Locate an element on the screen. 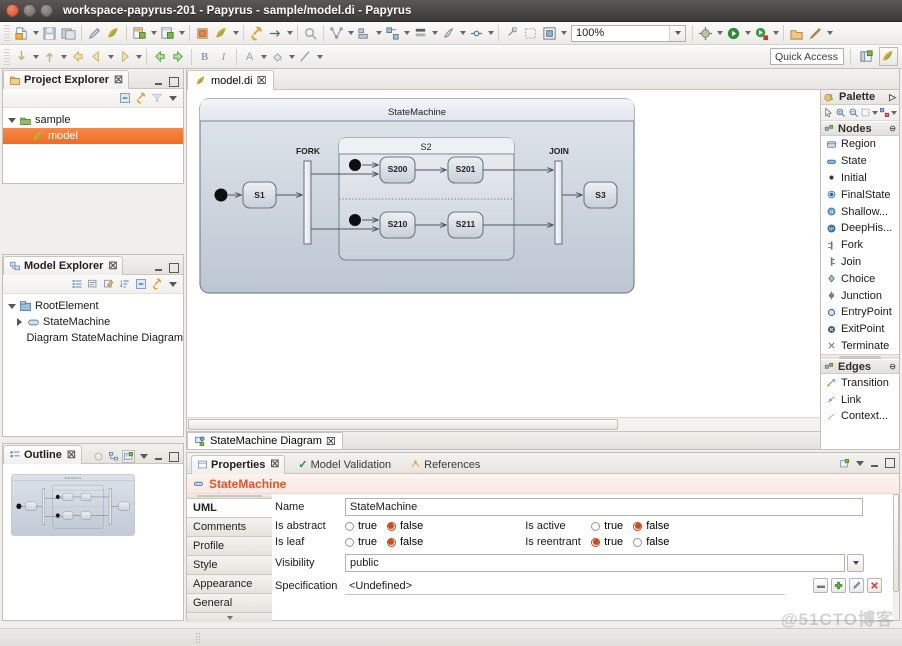 Image resolution: width=902 pixels, height=646 pixels. side-tab-profile: Profile is located at coordinates (229, 546).